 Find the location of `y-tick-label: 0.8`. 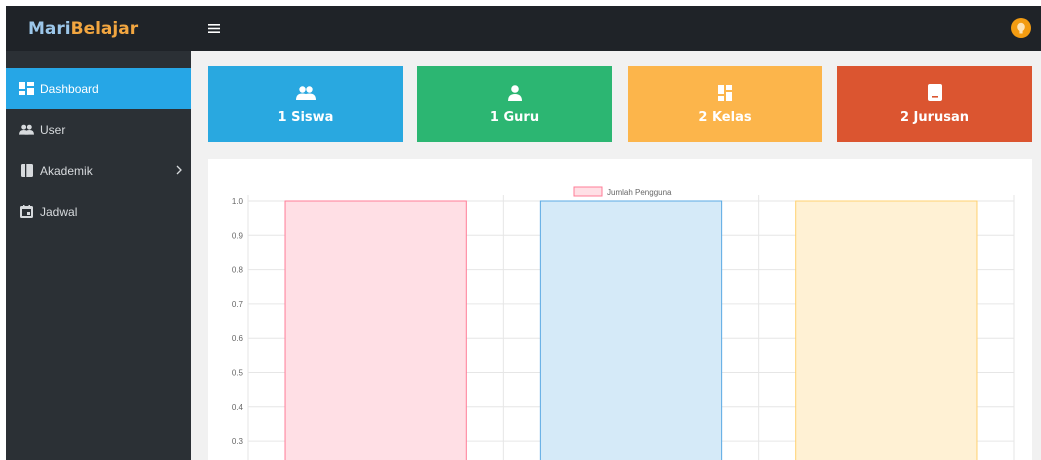

y-tick-label: 0.8 is located at coordinates (238, 270).